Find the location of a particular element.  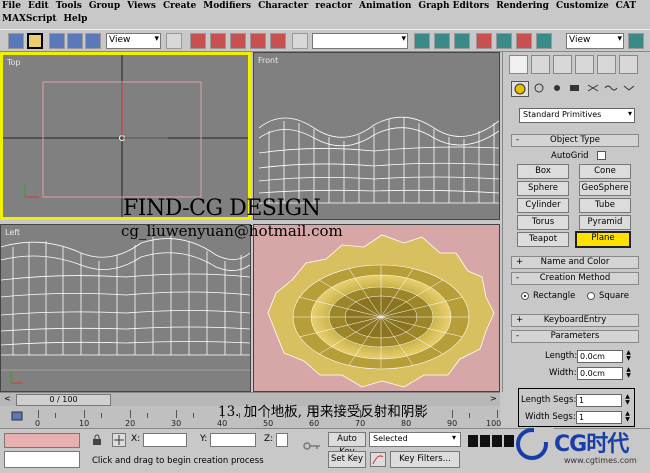

material-editor-icon is located at coordinates (524, 41).